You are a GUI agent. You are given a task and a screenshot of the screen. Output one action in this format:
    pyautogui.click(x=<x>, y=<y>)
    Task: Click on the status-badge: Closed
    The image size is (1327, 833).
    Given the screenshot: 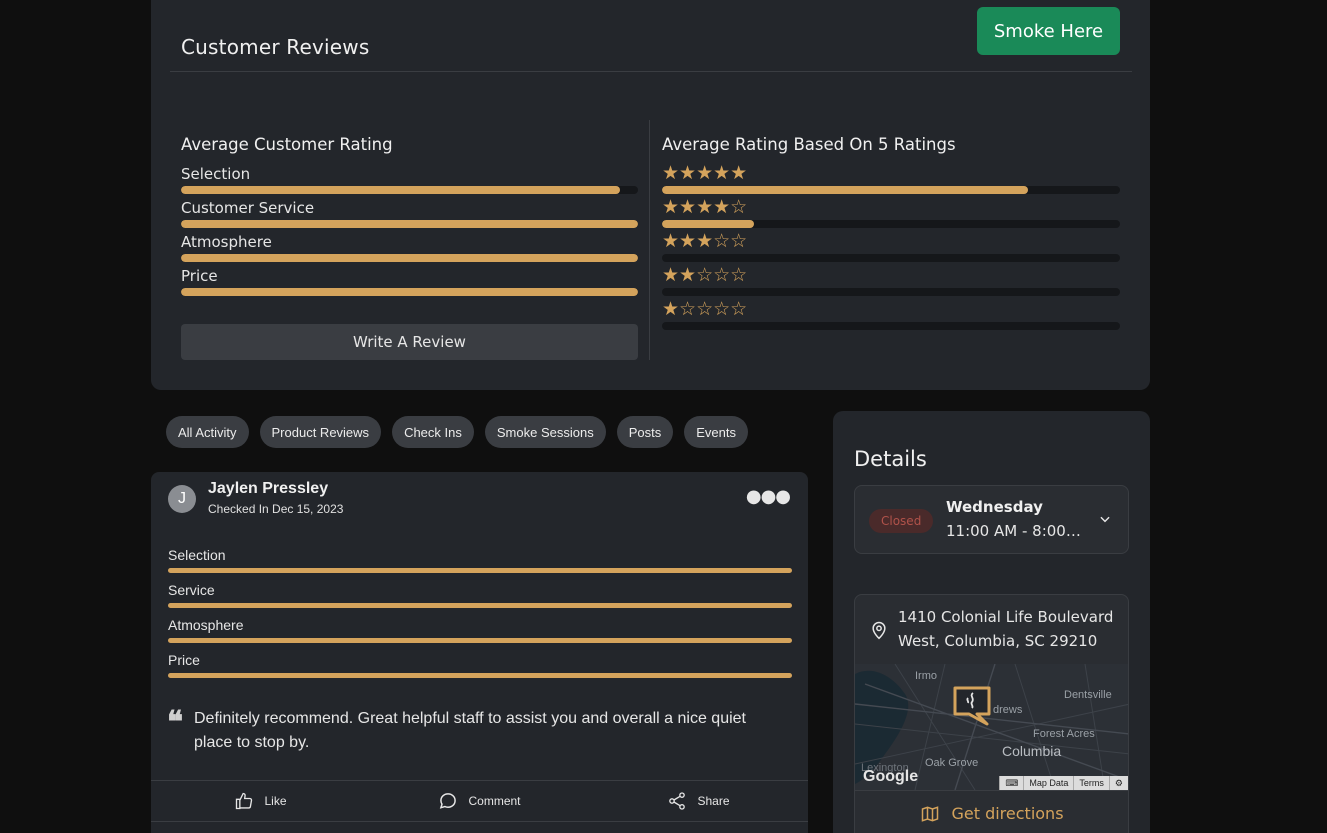 What is the action you would take?
    pyautogui.click(x=901, y=521)
    